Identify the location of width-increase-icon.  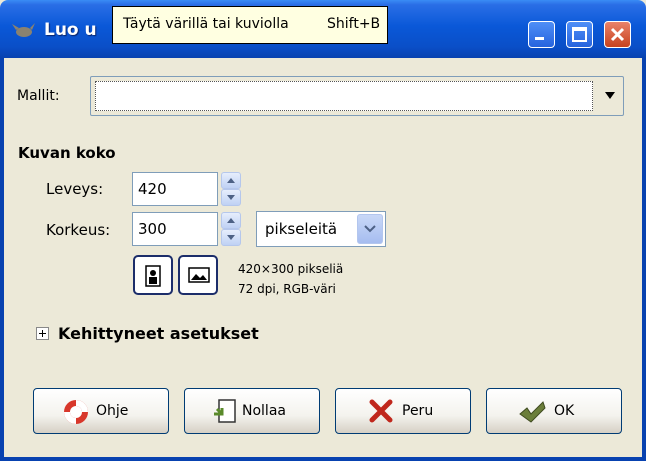
(231, 180).